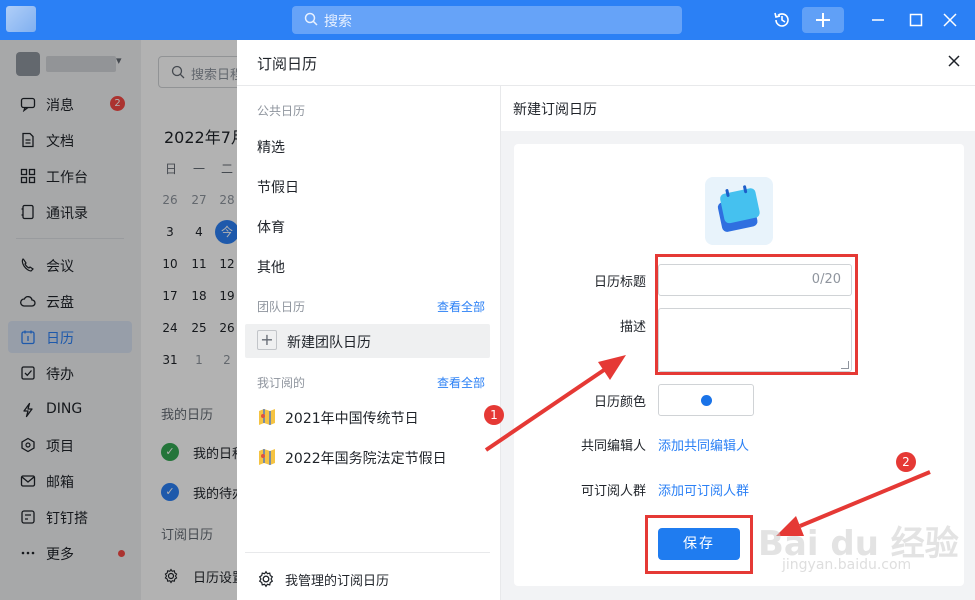 The width and height of the screenshot is (975, 600). What do you see at coordinates (338, 22) in the screenshot?
I see `search-placeholder: 搜索` at bounding box center [338, 22].